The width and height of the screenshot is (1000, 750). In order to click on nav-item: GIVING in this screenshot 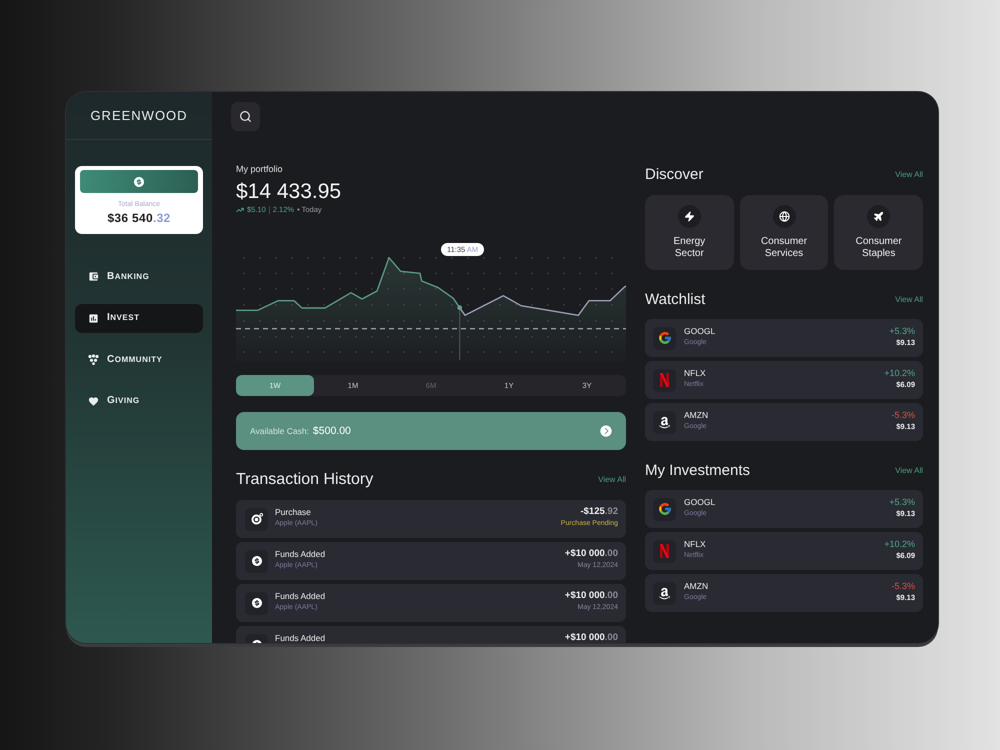, I will do `click(139, 401)`.